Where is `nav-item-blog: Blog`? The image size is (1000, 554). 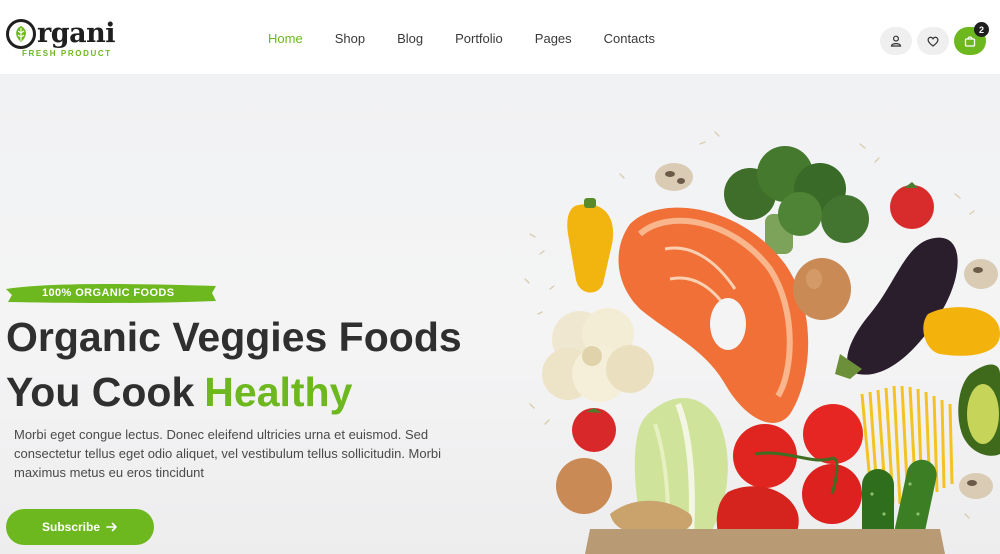 nav-item-blog: Blog is located at coordinates (410, 39).